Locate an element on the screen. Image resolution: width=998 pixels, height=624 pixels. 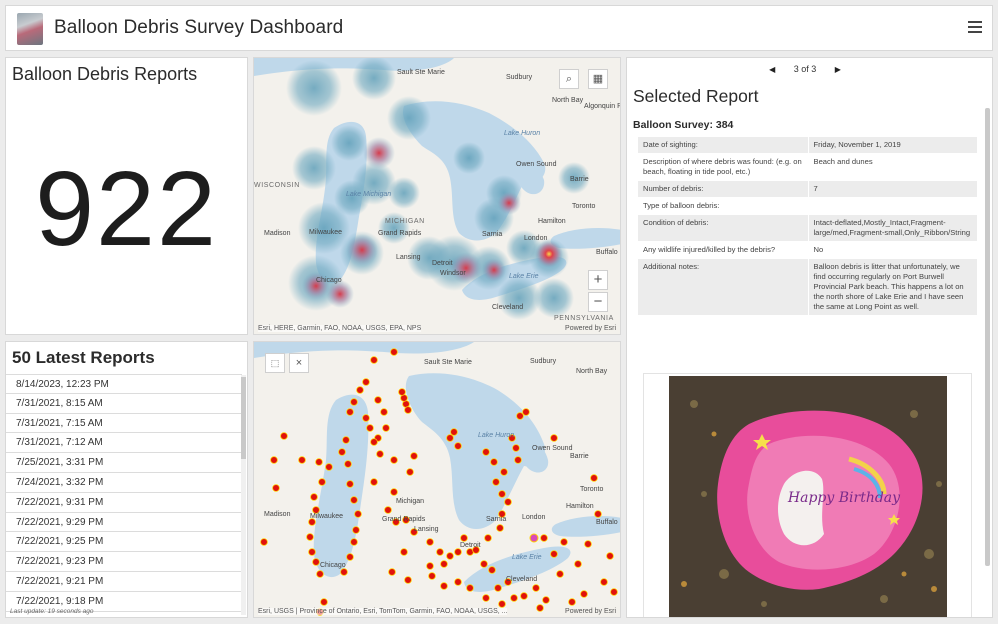
debris-photo-frame: Happy Birthday is located at coordinates (808, 495).